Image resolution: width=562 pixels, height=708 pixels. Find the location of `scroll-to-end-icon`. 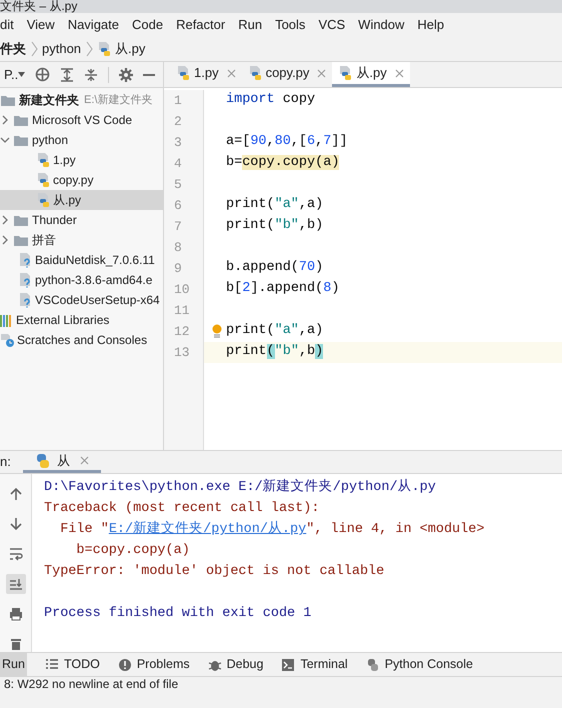

scroll-to-end-icon is located at coordinates (15, 584).